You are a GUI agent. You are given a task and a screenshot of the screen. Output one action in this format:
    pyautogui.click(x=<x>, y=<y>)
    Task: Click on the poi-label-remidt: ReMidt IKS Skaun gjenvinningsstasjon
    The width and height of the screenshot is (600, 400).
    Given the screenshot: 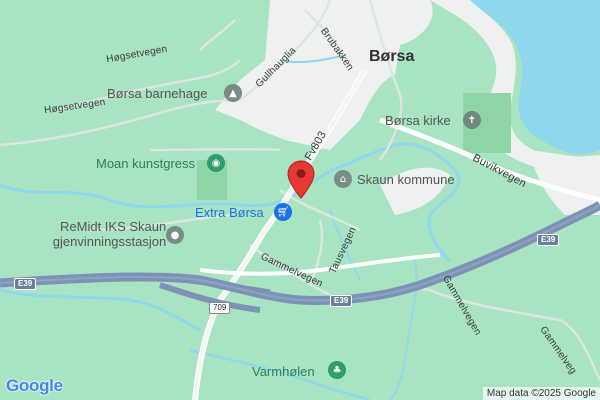 What is the action you would take?
    pyautogui.click(x=110, y=234)
    